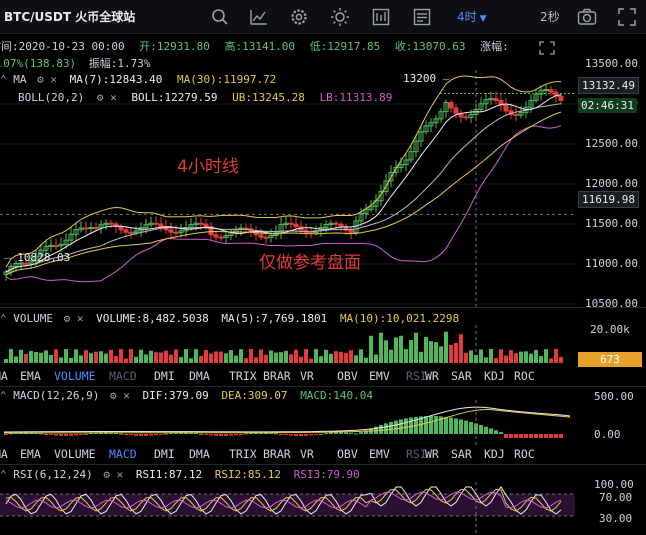 The width and height of the screenshot is (646, 535). What do you see at coordinates (80, 318) in the screenshot?
I see `volume-close-icon: ✕` at bounding box center [80, 318].